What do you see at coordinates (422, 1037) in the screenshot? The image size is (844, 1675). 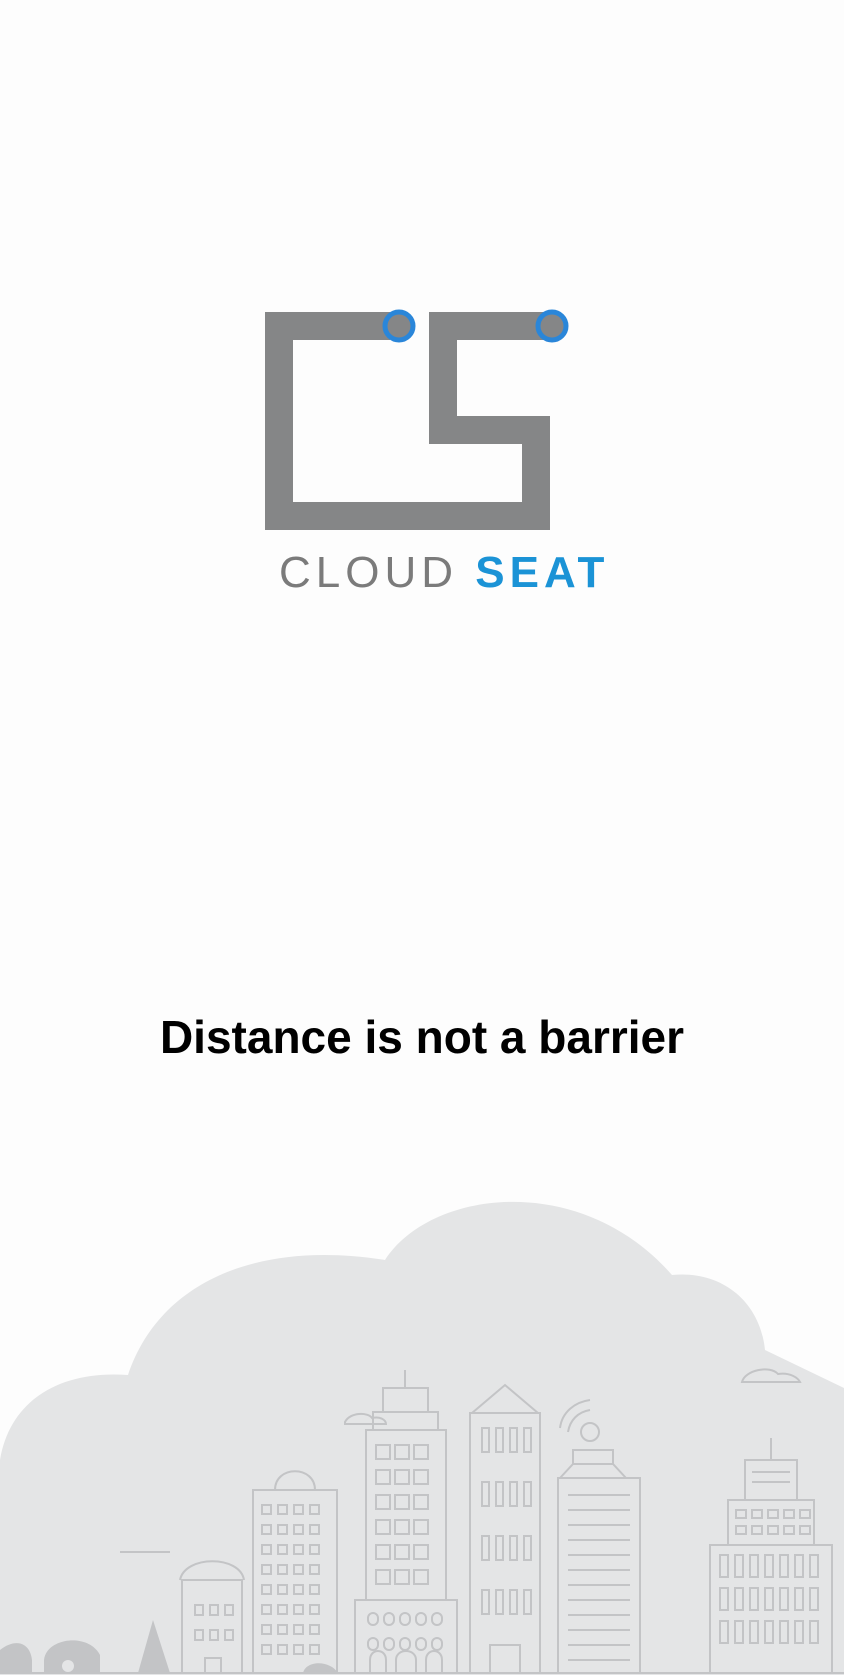 I see `tagline: Distance is not a barrier` at bounding box center [422, 1037].